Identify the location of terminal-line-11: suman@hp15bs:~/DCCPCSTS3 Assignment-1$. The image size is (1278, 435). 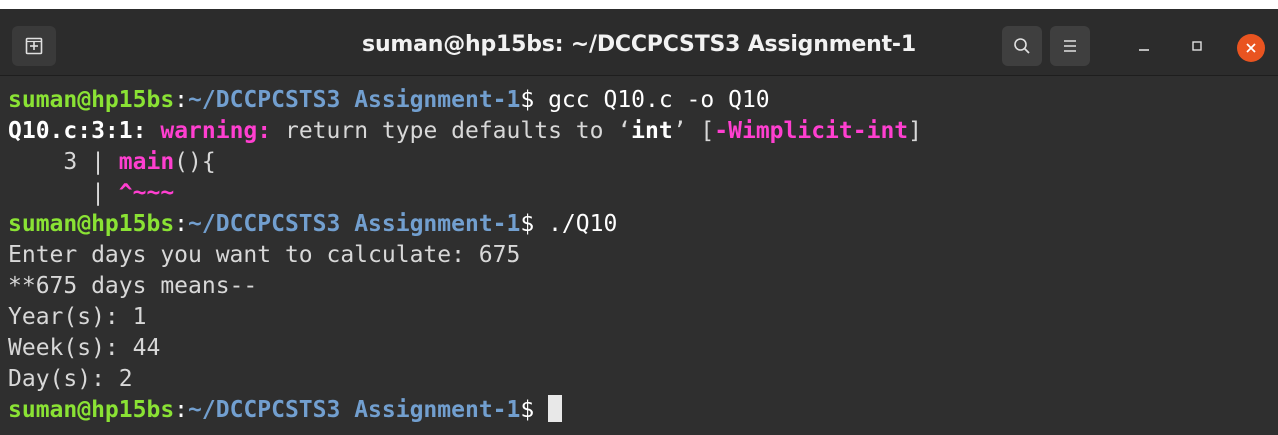
(285, 410).